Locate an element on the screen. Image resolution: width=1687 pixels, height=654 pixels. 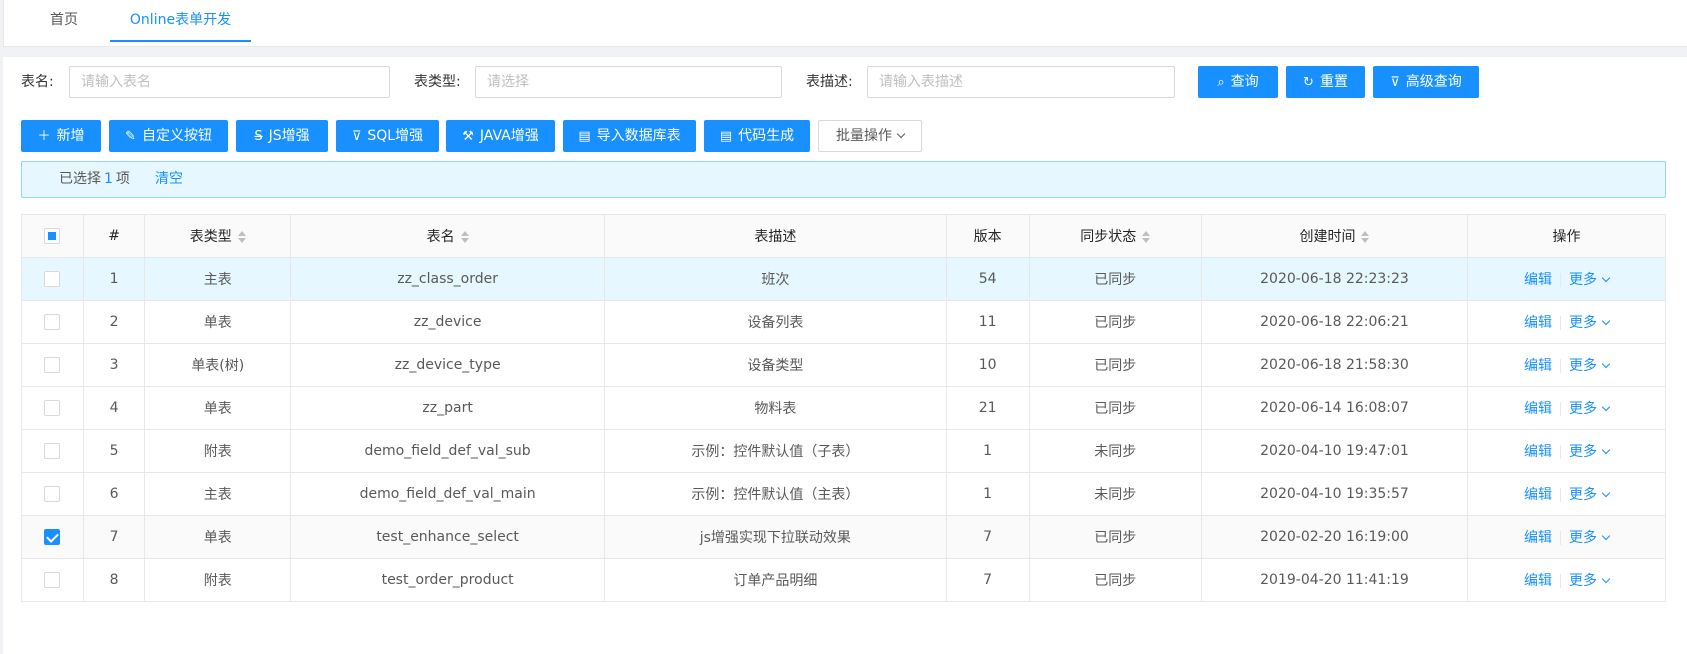
query-button: ⌕ 查询 is located at coordinates (1238, 82).